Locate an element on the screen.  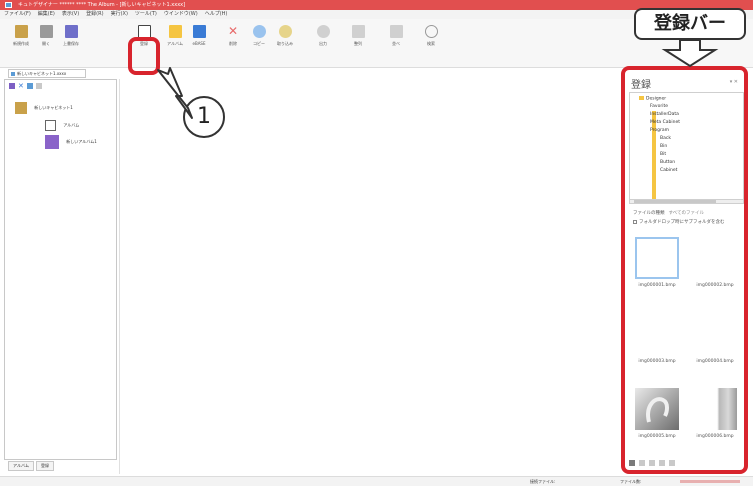
copy-button: コピー is located at coordinates (259, 38).